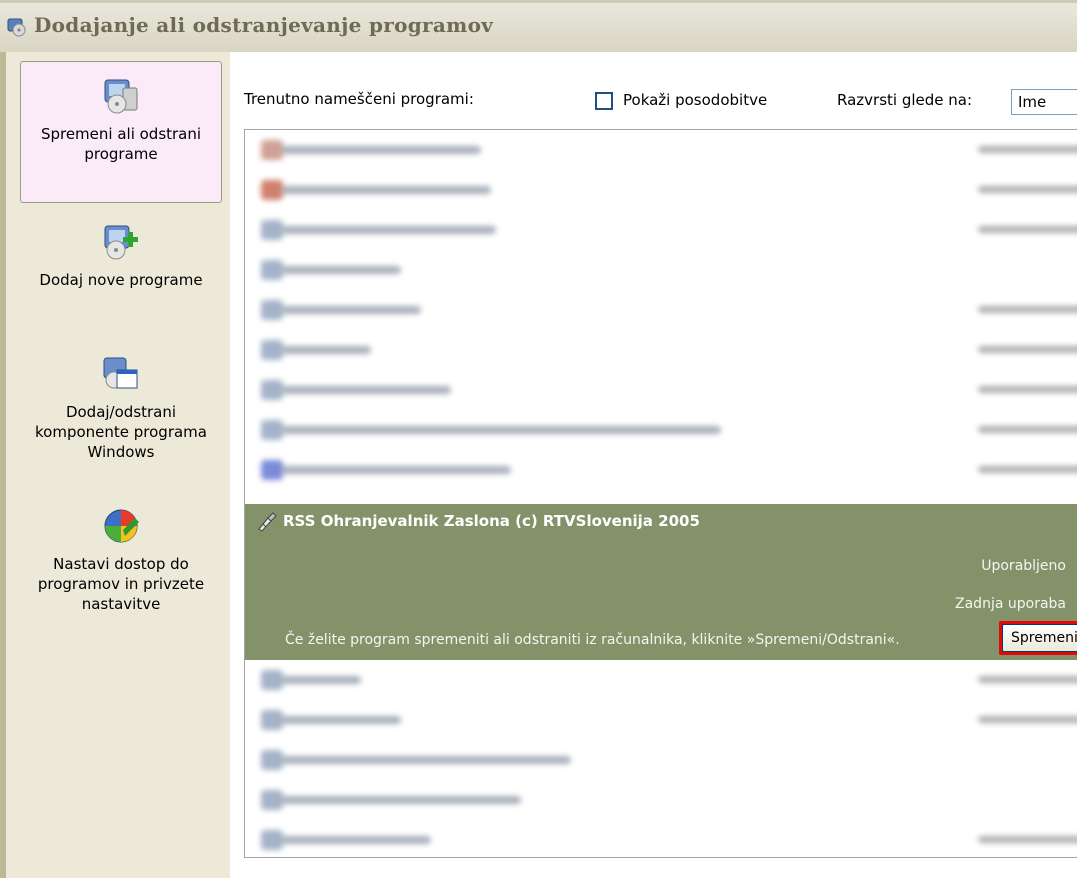  Describe the element at coordinates (121, 280) in the screenshot. I see `sidebar-item-label: Dodaj nove programe` at that location.